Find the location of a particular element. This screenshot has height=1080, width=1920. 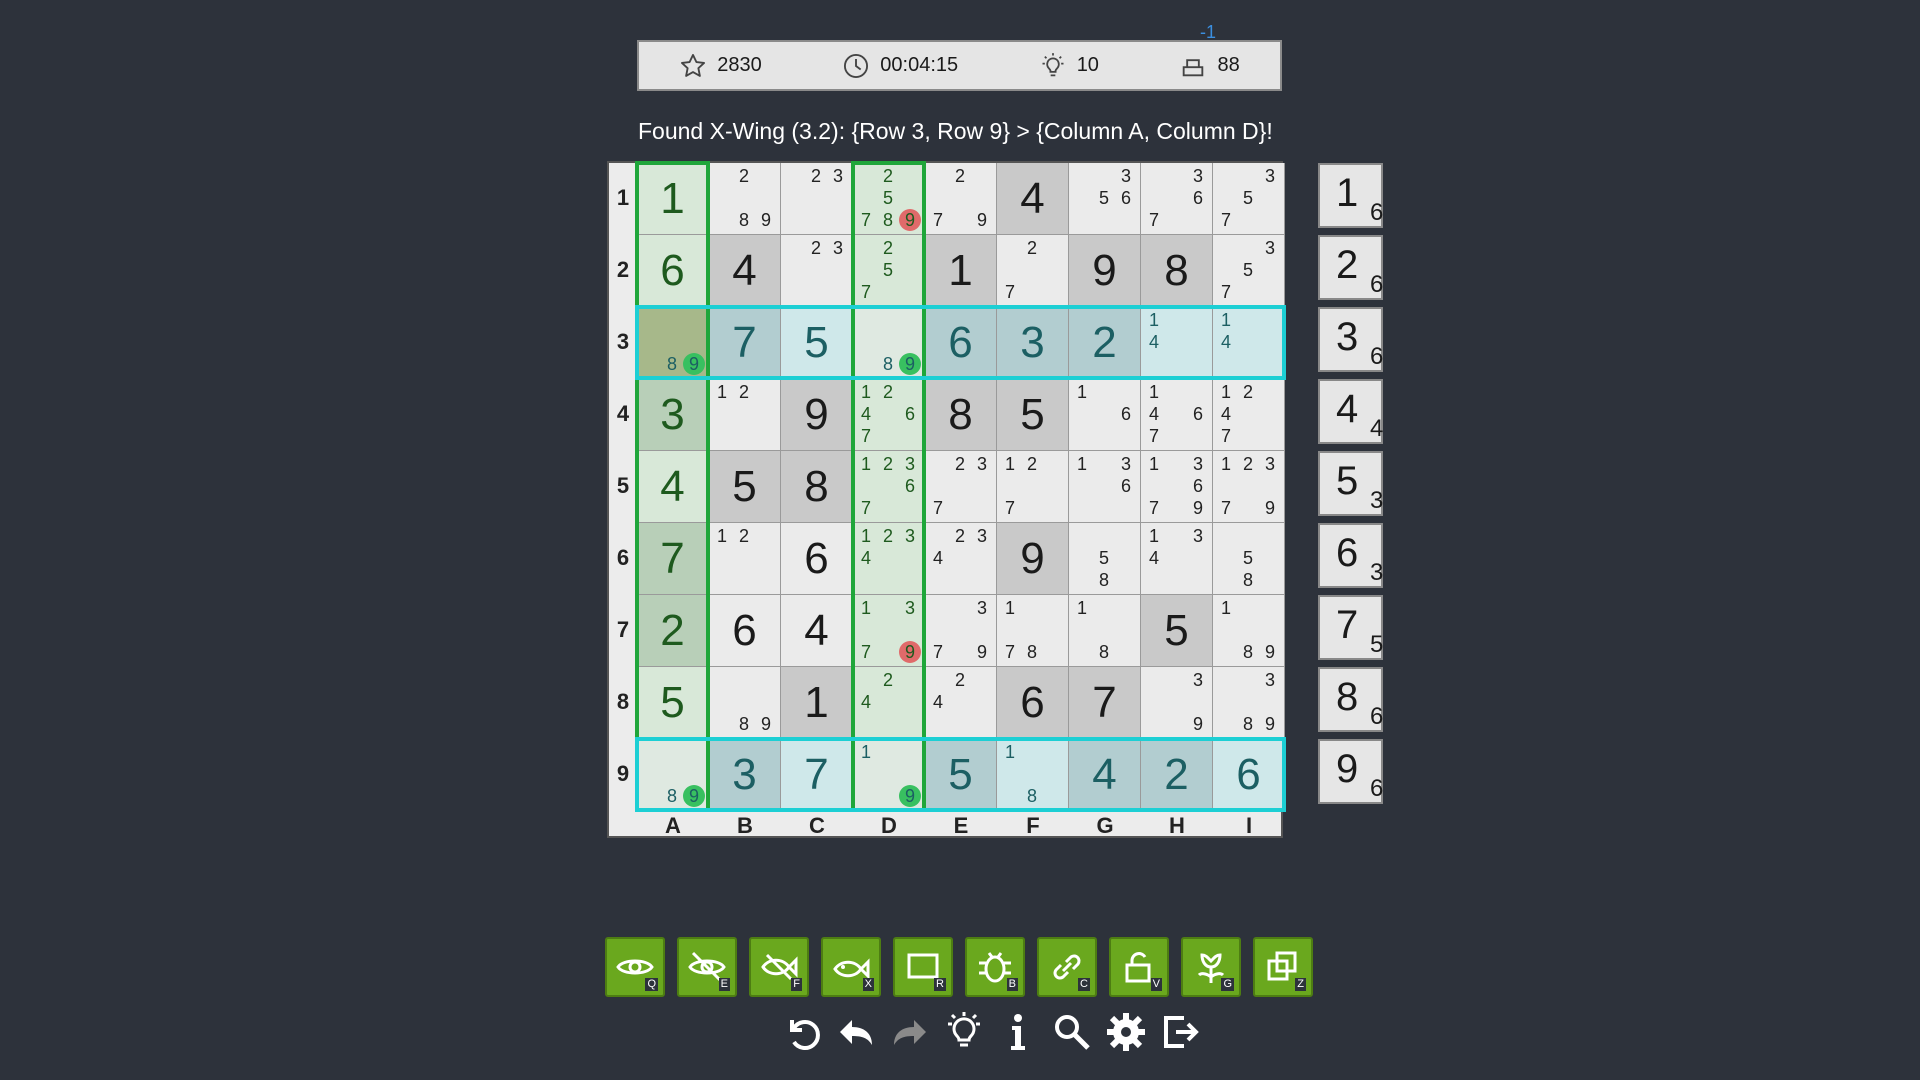

flower-tool-button: G is located at coordinates (1211, 967).